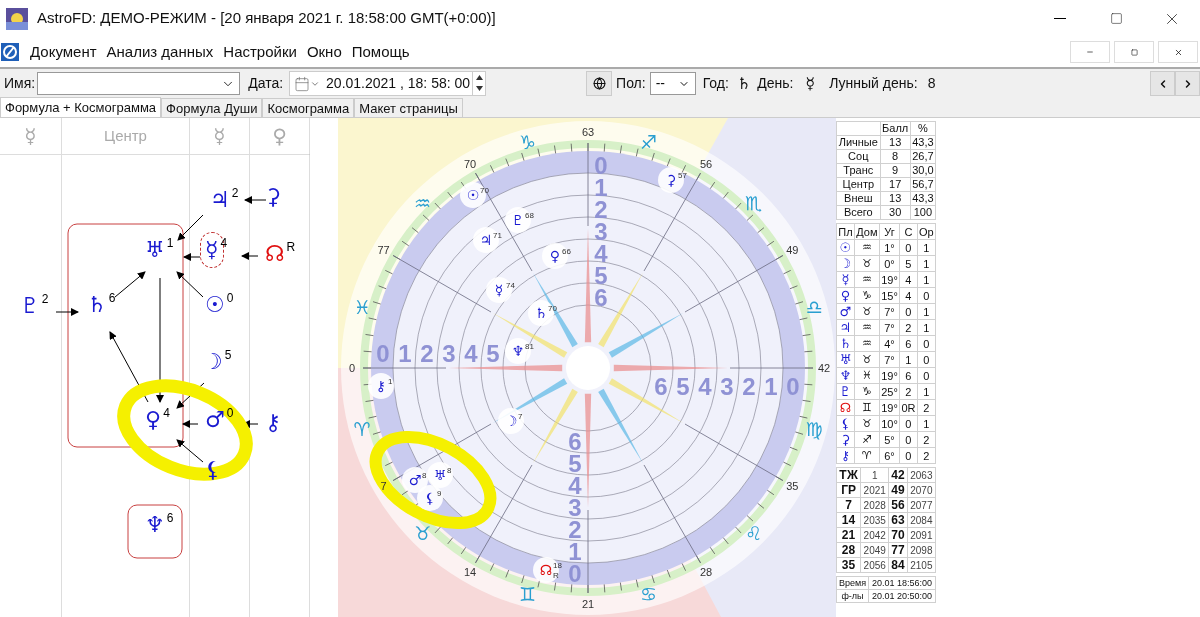 The width and height of the screenshot is (1200, 617). I want to click on table-cell: 77, so click(898, 550).